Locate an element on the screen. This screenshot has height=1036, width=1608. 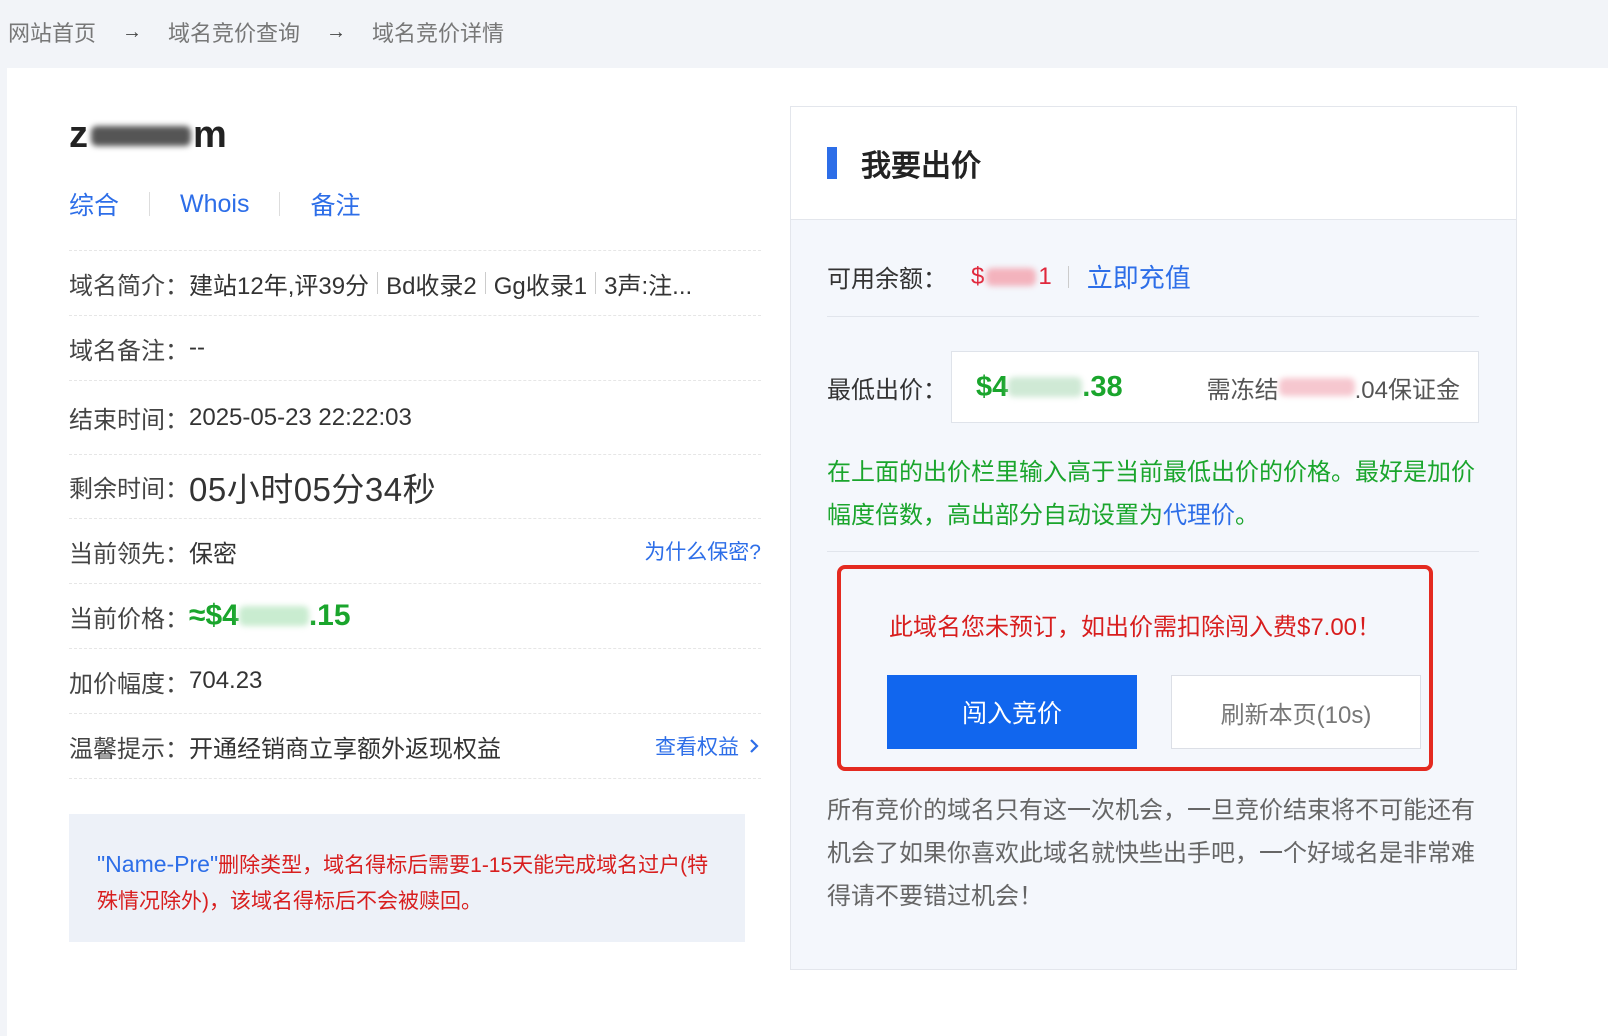
current-price-value: ≈$4 .15 is located at coordinates (270, 616).